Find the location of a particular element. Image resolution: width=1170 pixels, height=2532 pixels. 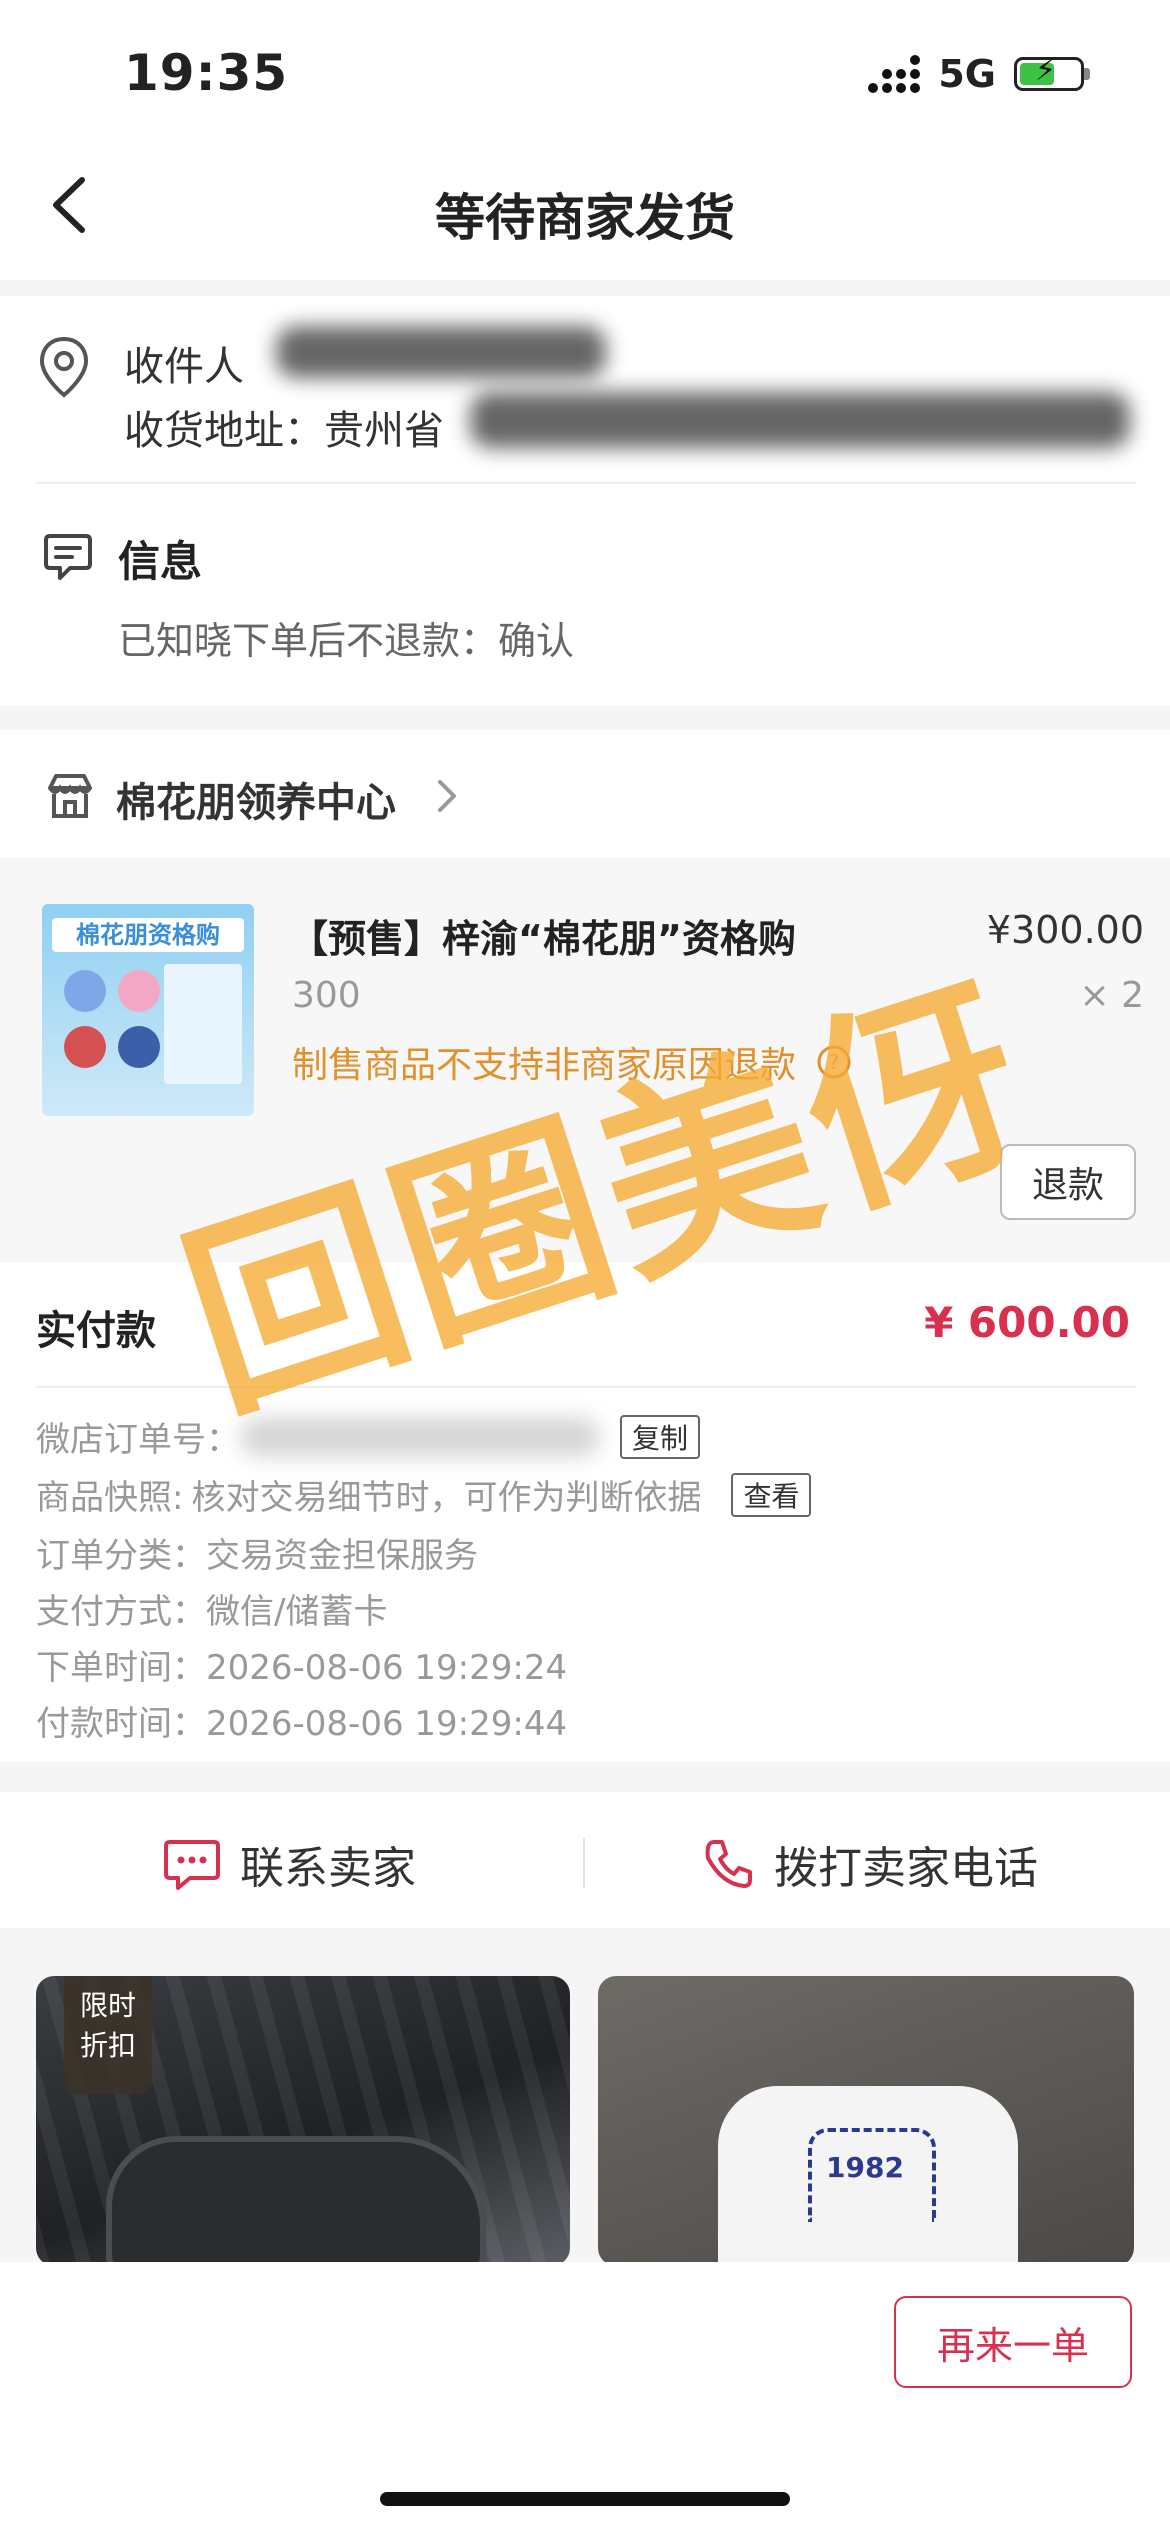

chat-icon is located at coordinates (192, 1865).